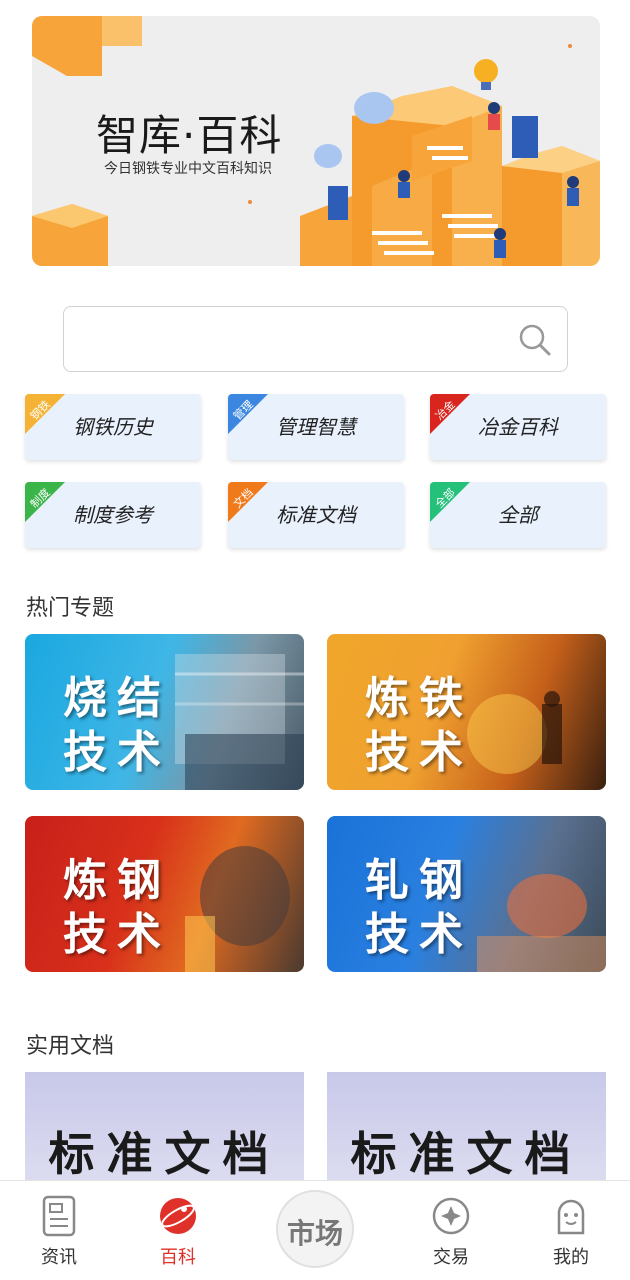 The width and height of the screenshot is (630, 1280). I want to click on banner-title: 智库·百科, so click(189, 135).